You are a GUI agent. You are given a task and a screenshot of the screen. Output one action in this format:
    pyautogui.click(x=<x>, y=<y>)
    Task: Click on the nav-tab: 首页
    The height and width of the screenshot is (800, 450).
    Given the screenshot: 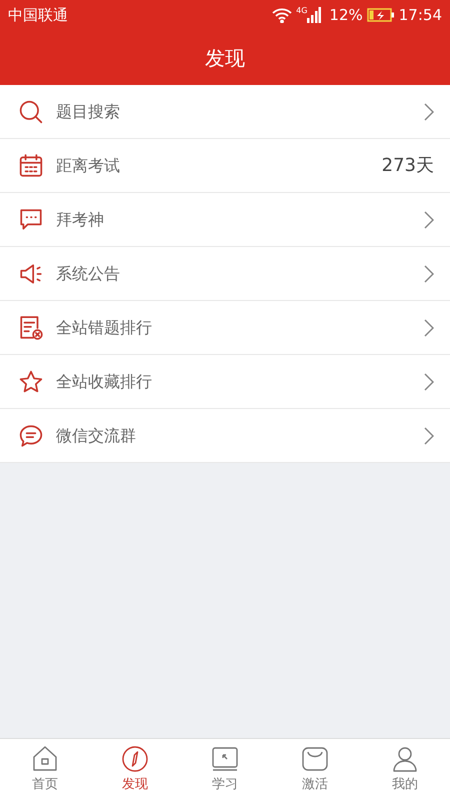 What is the action you would take?
    pyautogui.click(x=45, y=769)
    